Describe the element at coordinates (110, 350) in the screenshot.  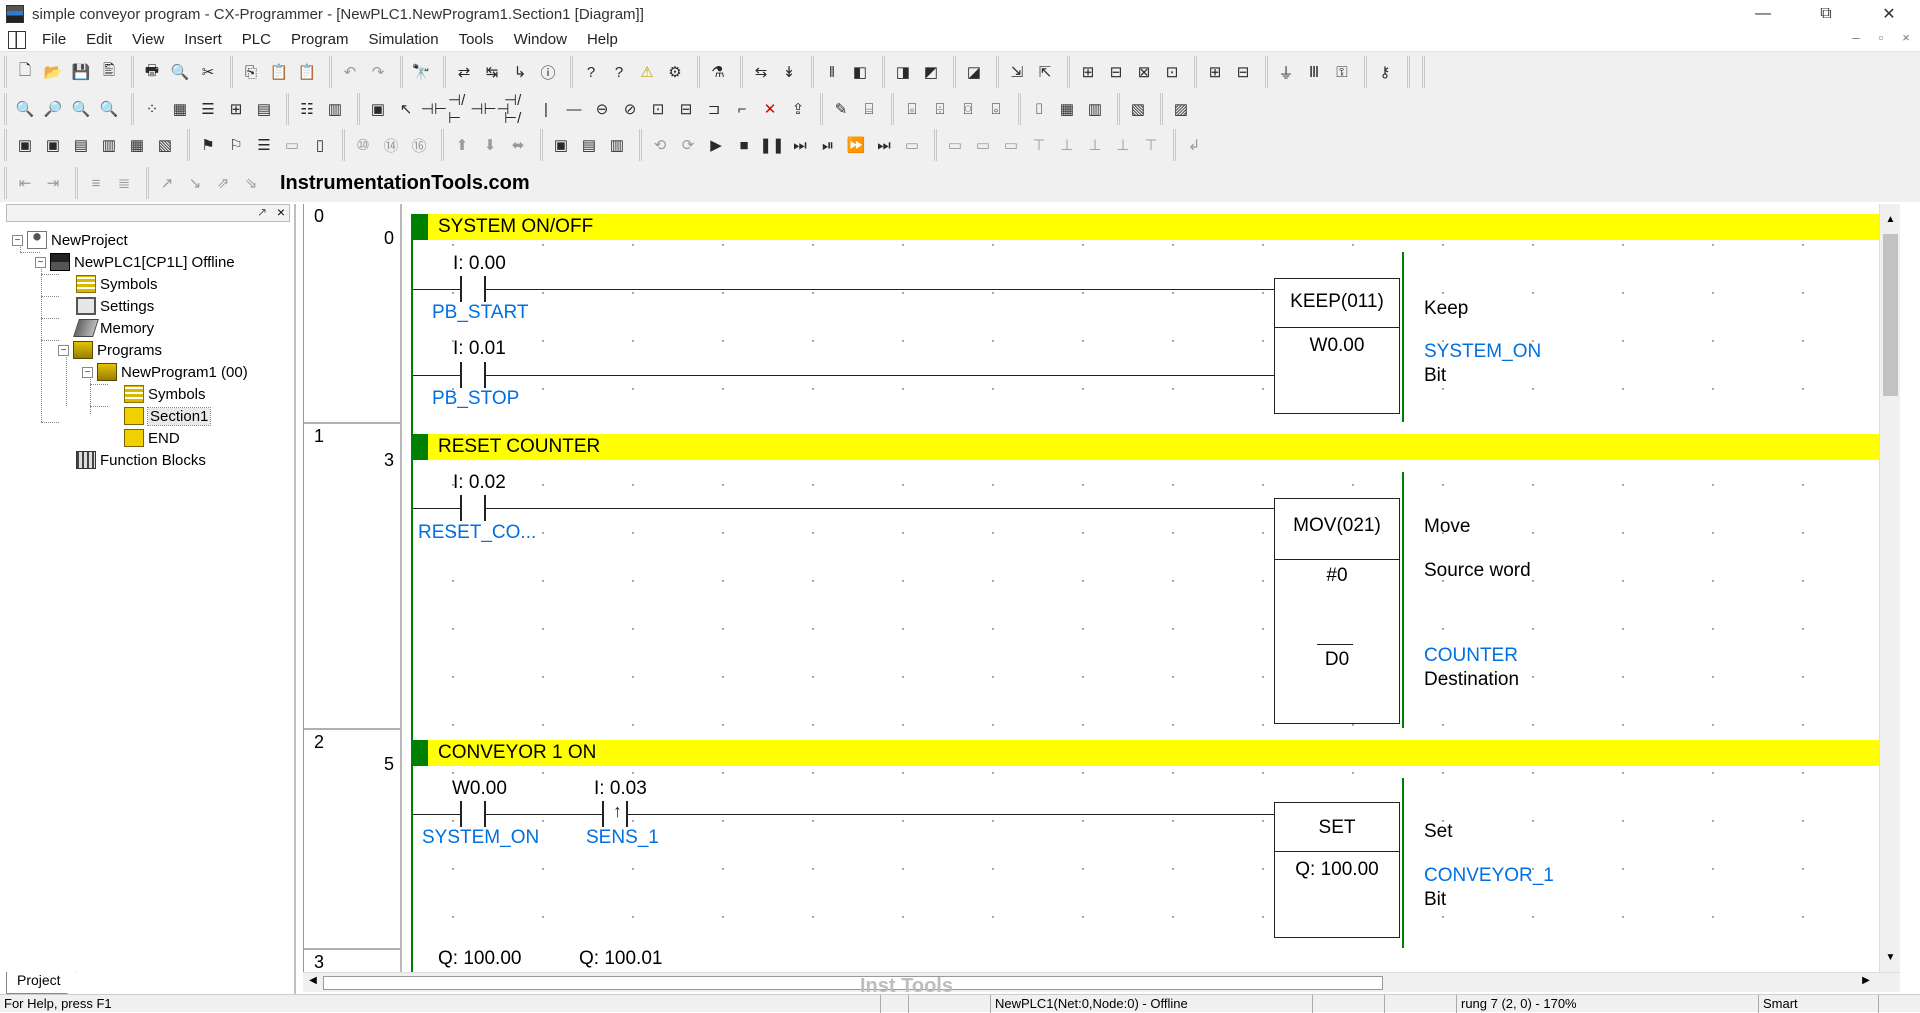
I see `tree-item-programs: − Programs` at that location.